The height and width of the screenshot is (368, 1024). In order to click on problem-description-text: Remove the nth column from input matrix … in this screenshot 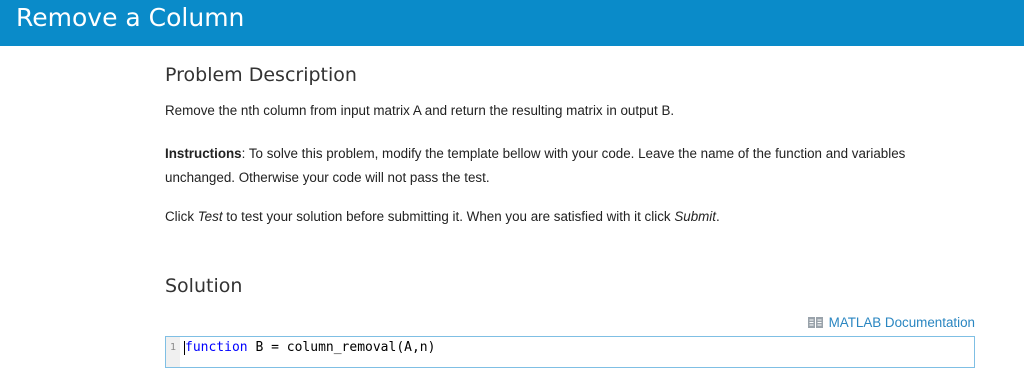, I will do `click(420, 110)`.